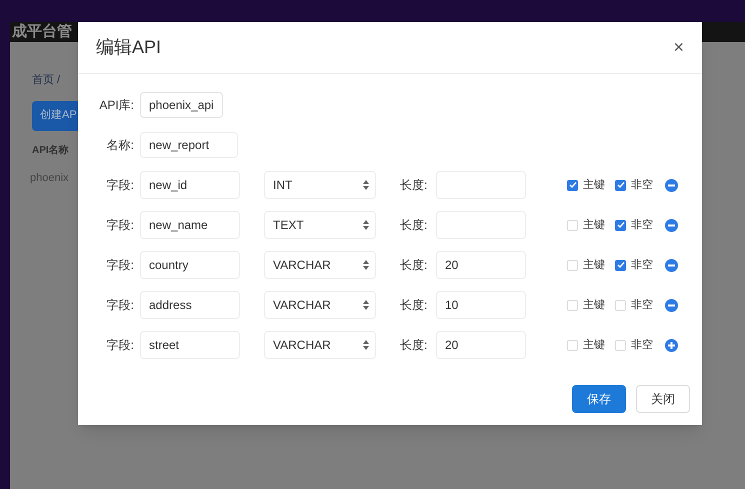 This screenshot has height=489, width=745. What do you see at coordinates (320, 225) in the screenshot?
I see `type-select: TEXT` at bounding box center [320, 225].